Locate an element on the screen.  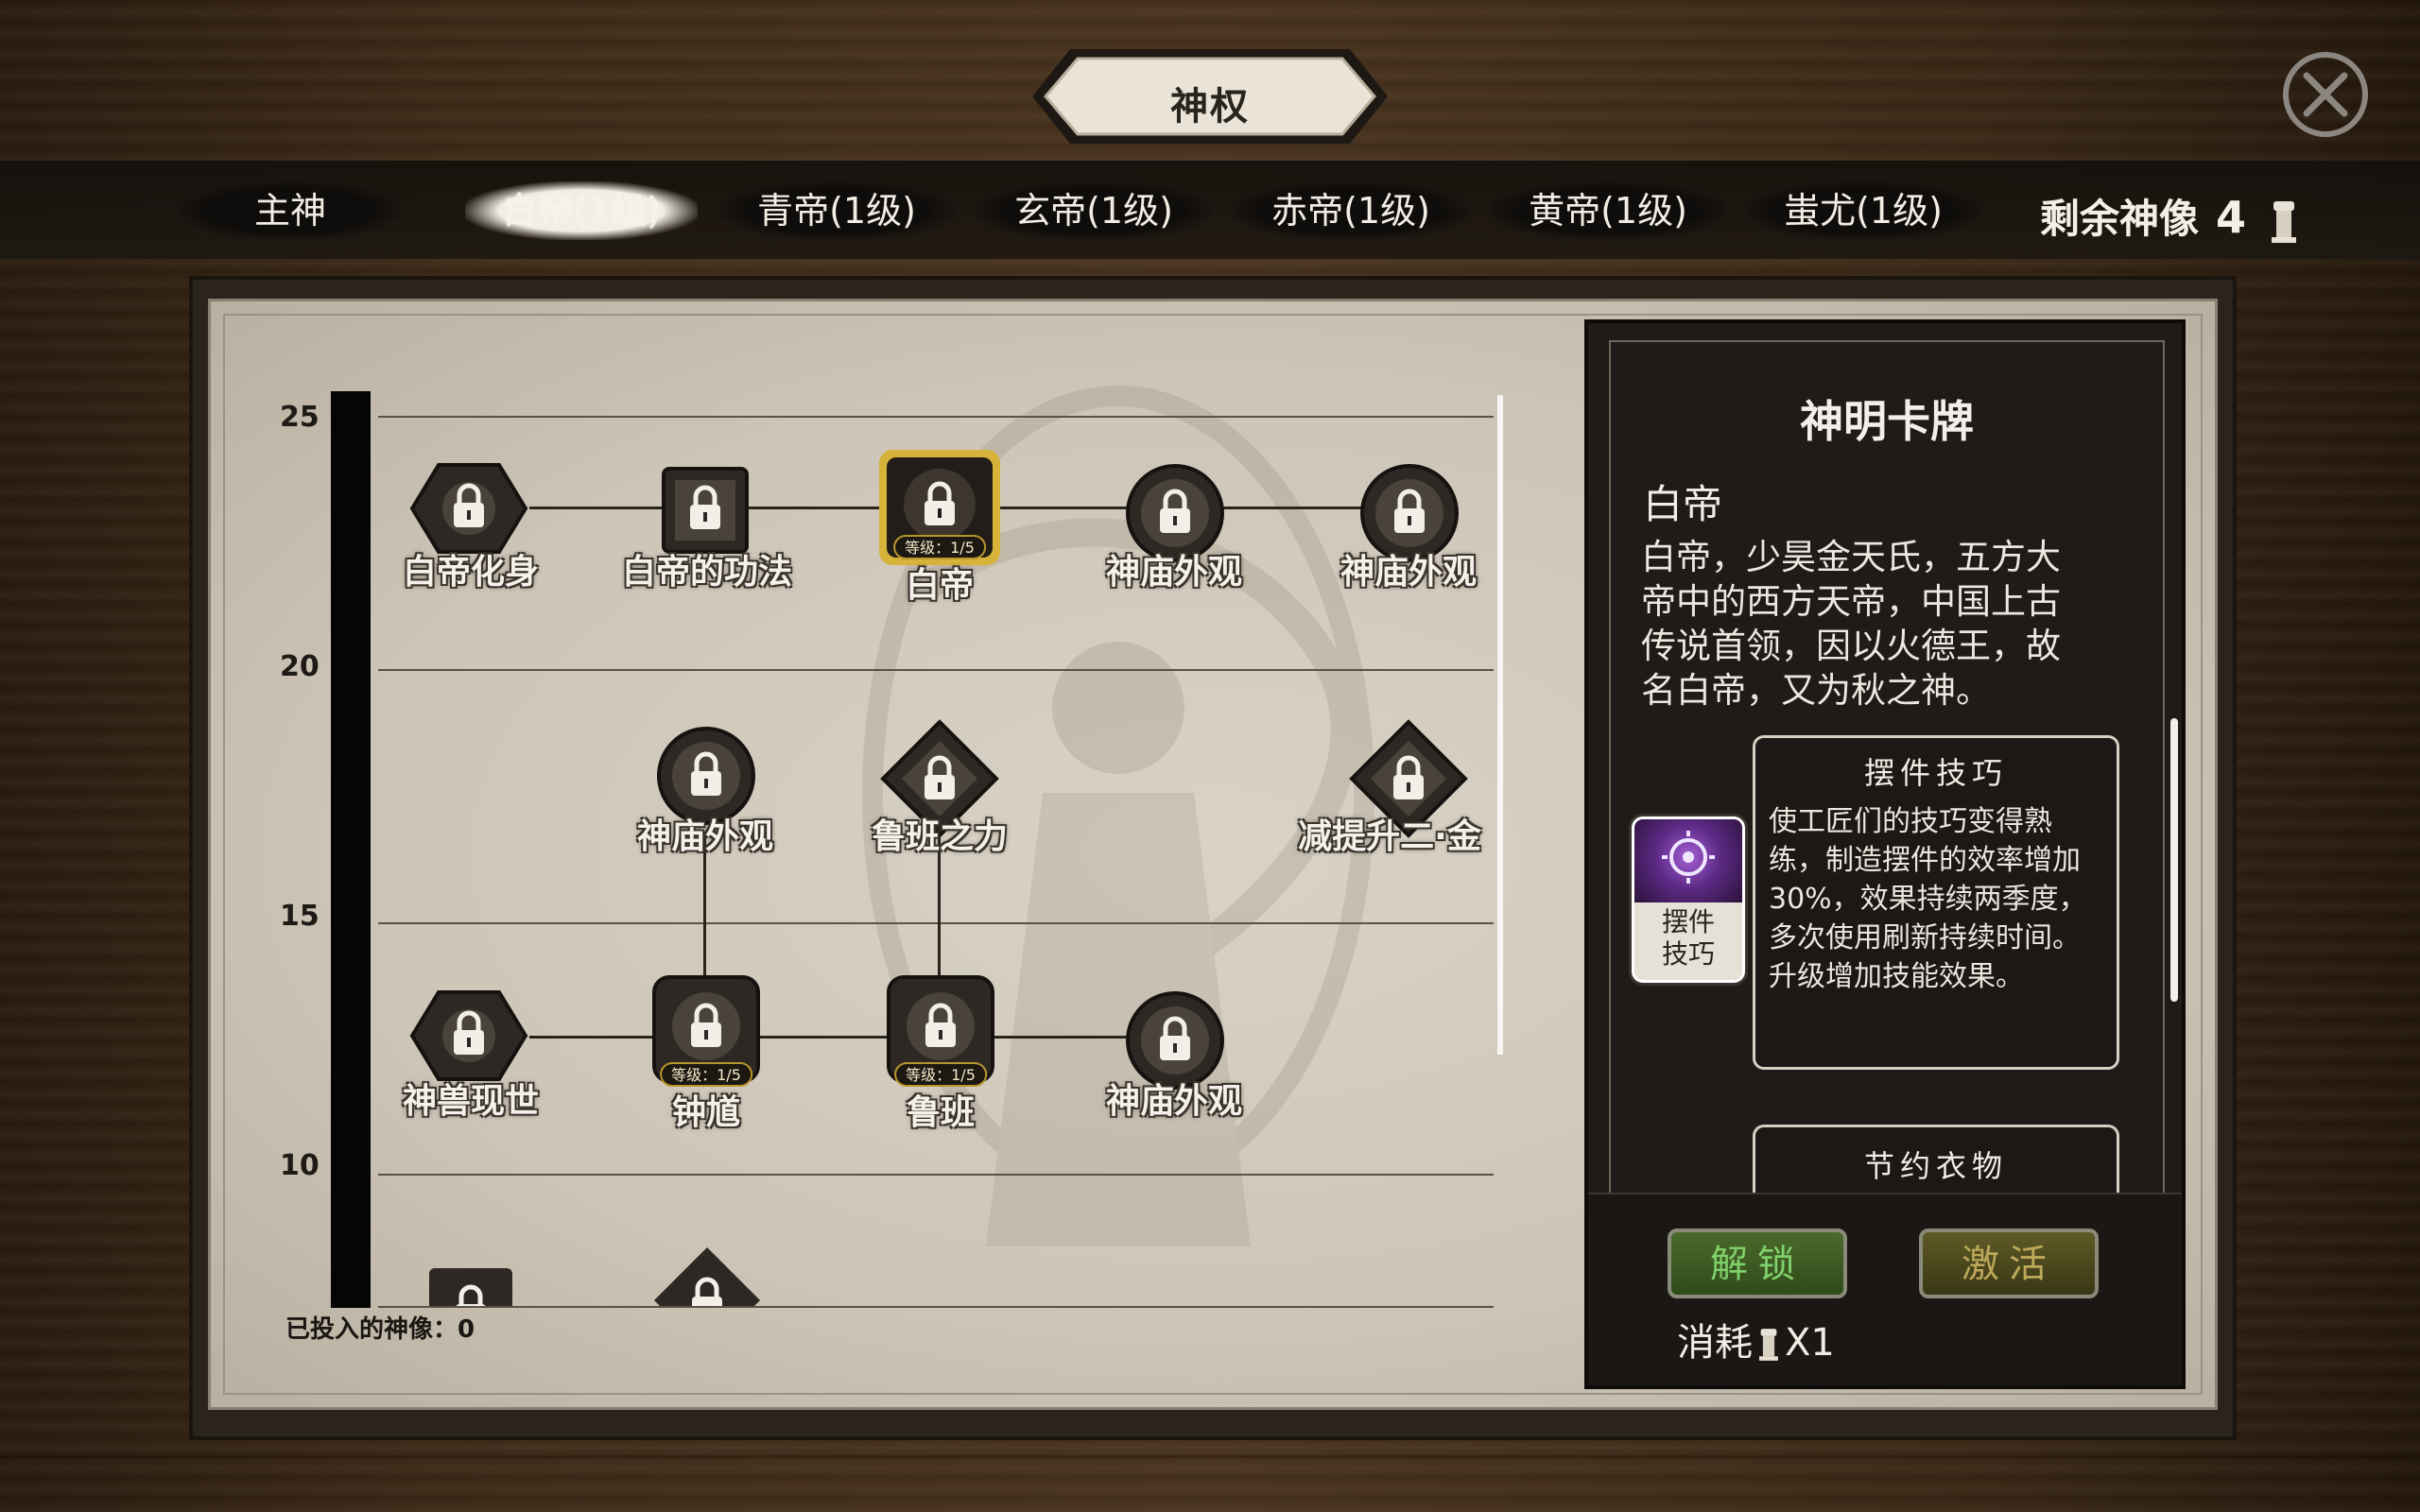
scale-label: 20 is located at coordinates (300, 666).